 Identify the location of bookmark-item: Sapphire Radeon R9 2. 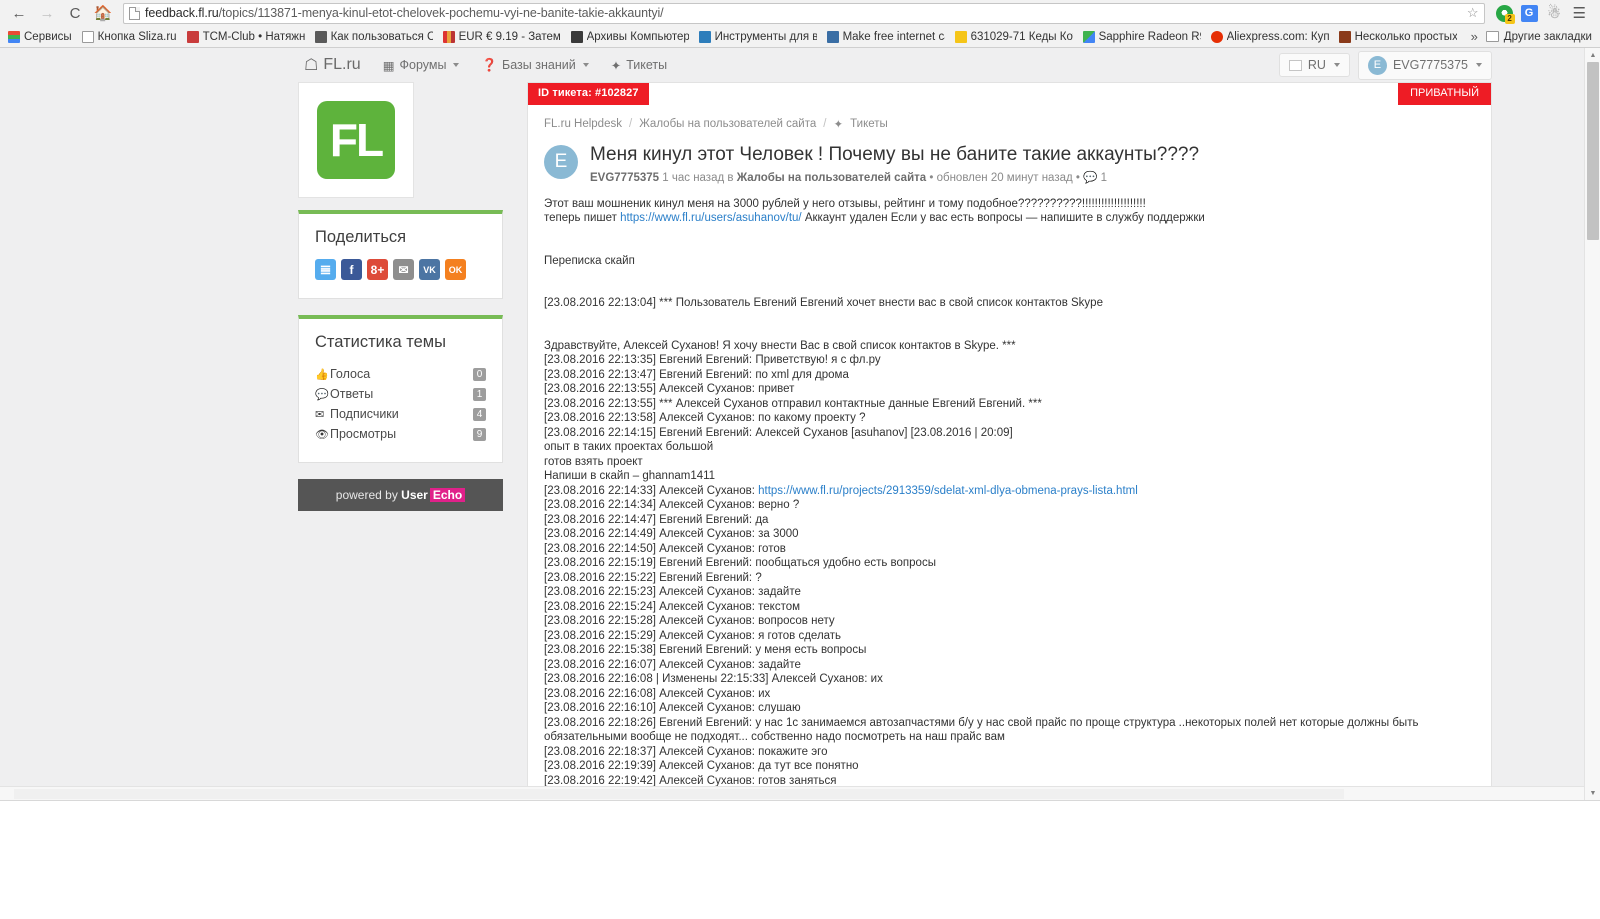
(1143, 37).